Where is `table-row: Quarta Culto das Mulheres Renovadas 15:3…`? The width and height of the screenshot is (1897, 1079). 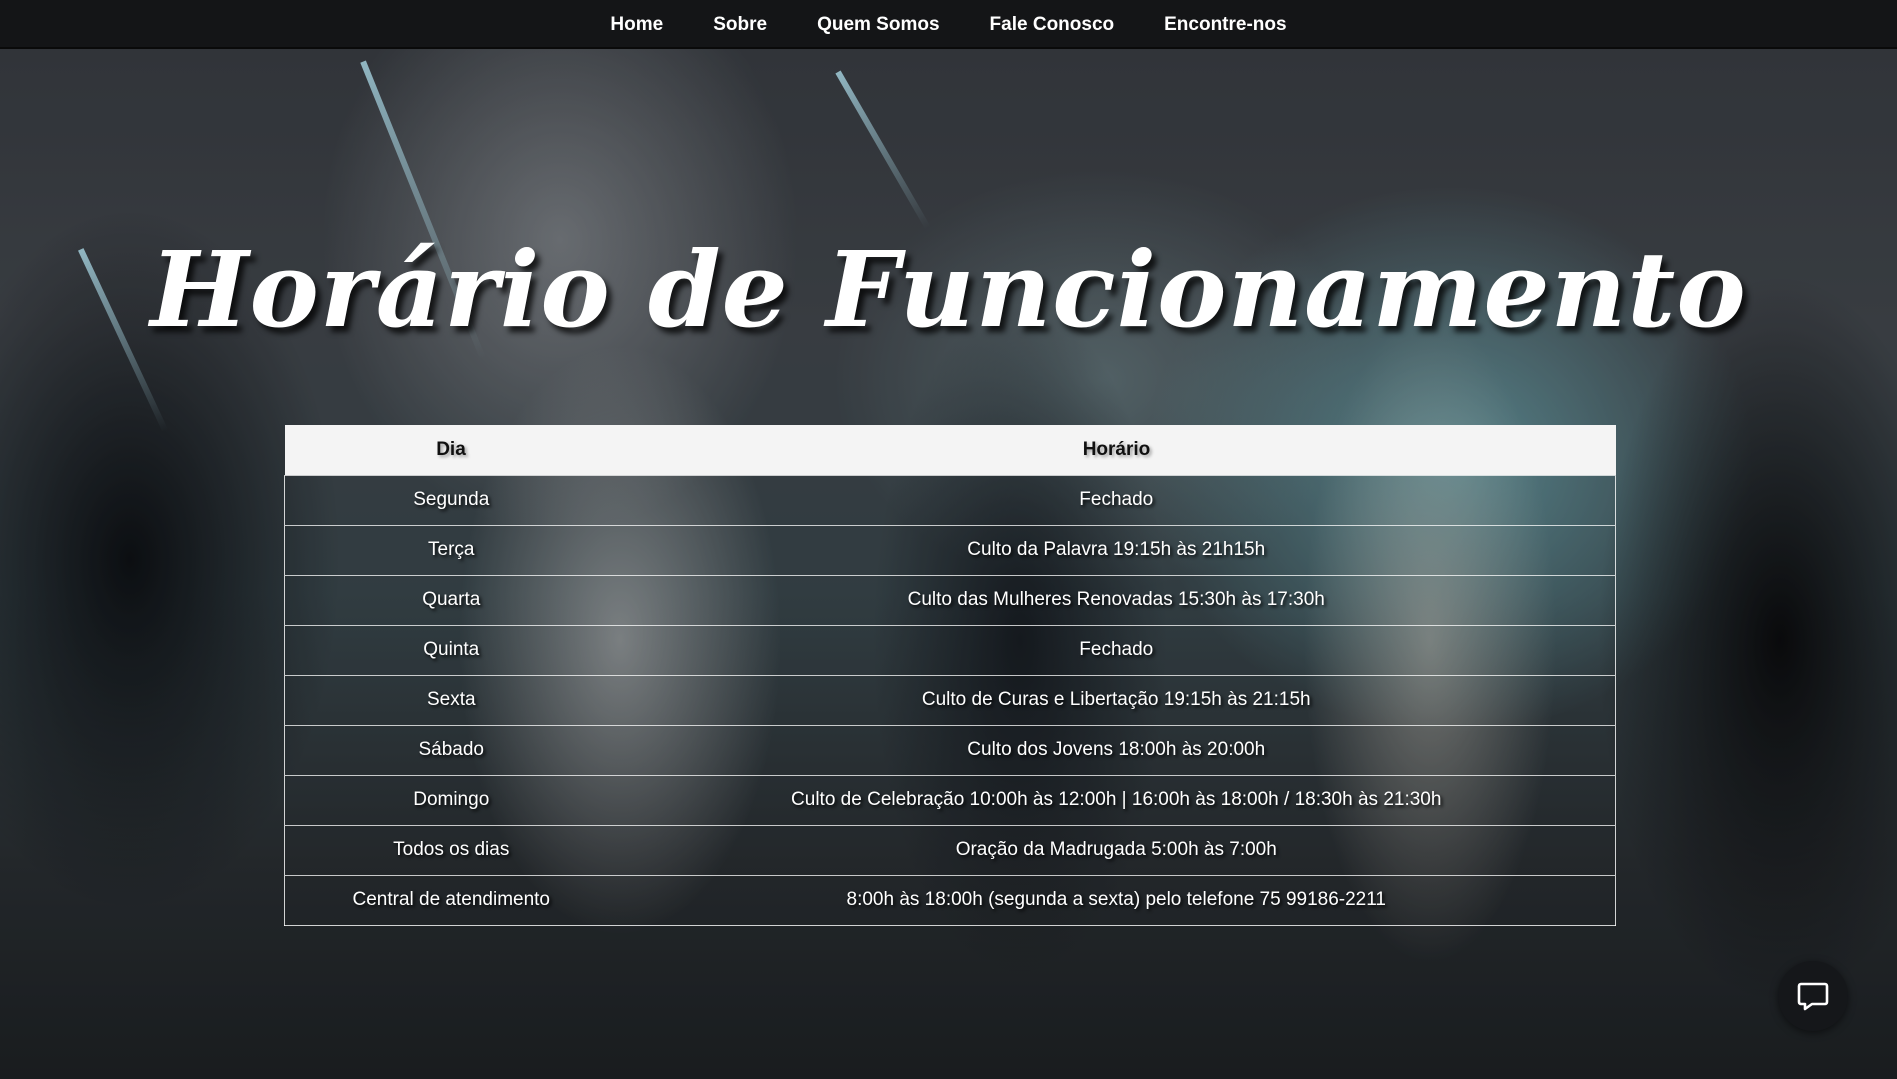
table-row: Quarta Culto das Mulheres Renovadas 15:3… is located at coordinates (950, 599).